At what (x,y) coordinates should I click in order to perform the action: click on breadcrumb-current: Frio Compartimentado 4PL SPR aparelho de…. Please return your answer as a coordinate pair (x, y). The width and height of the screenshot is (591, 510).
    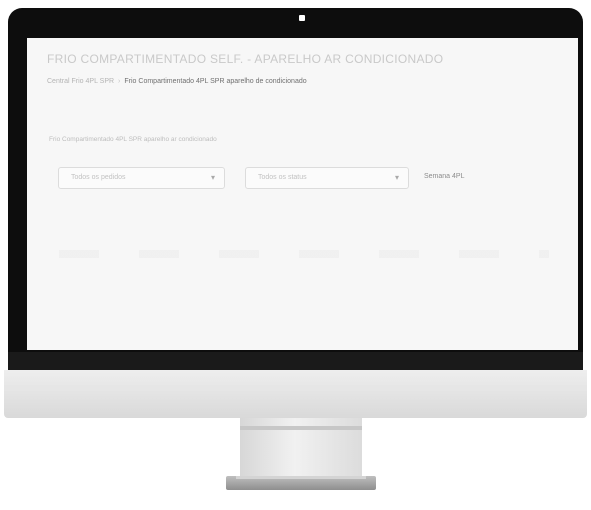
    Looking at the image, I should click on (215, 81).